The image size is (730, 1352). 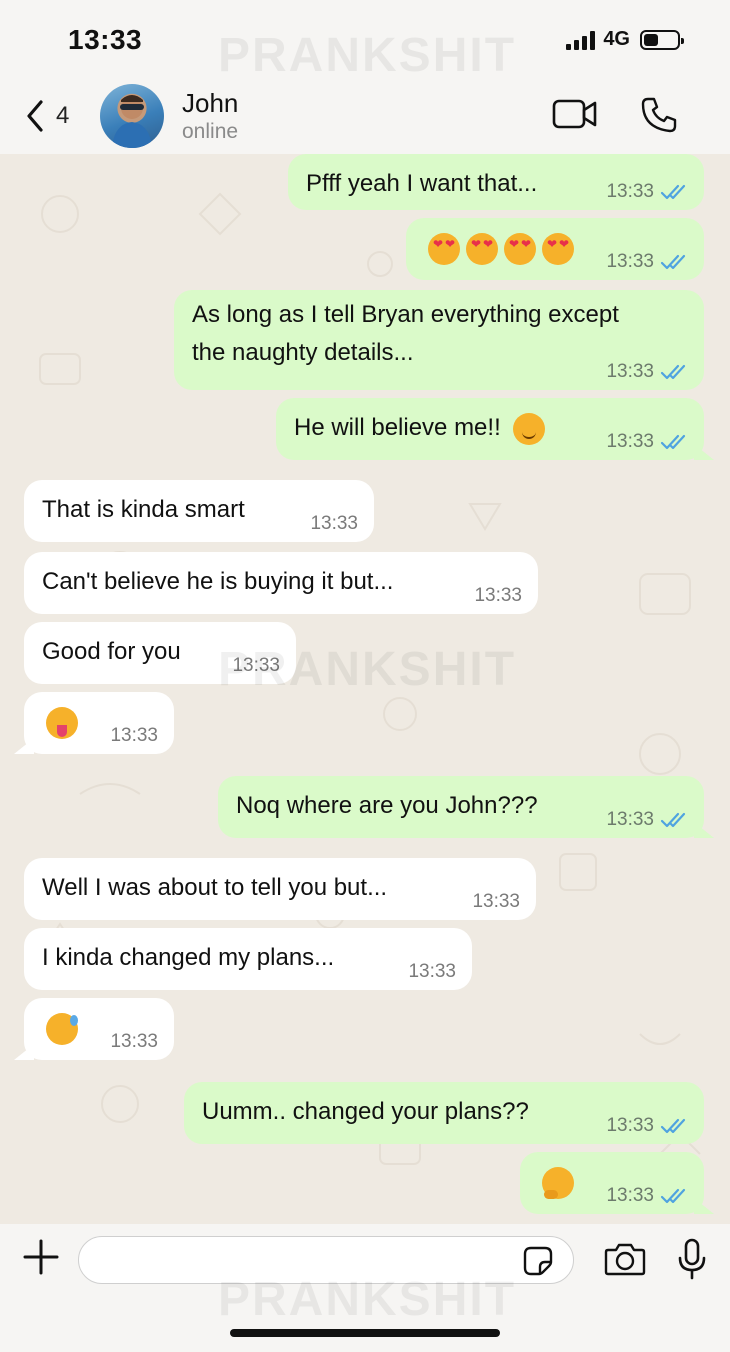 I want to click on chat-header: 4 John online, so click(x=365, y=117).